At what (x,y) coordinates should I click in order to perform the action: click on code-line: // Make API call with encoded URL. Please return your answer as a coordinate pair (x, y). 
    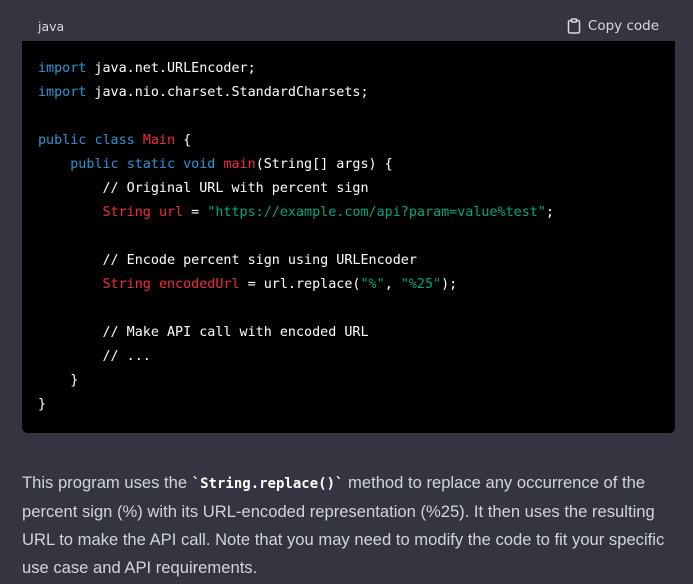
    Looking at the image, I should click on (296, 333).